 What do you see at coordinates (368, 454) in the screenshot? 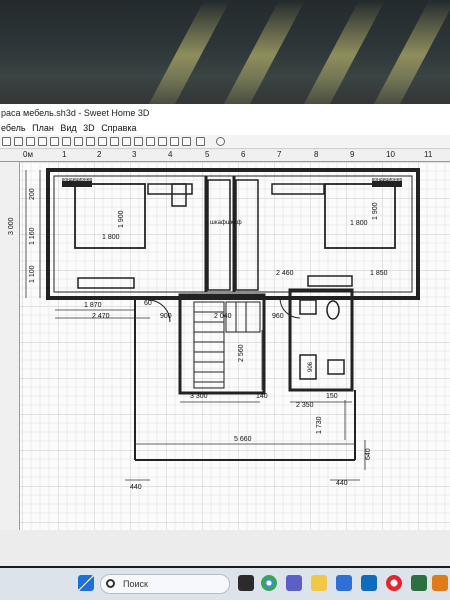
I see `dimension-label: 640` at bounding box center [368, 454].